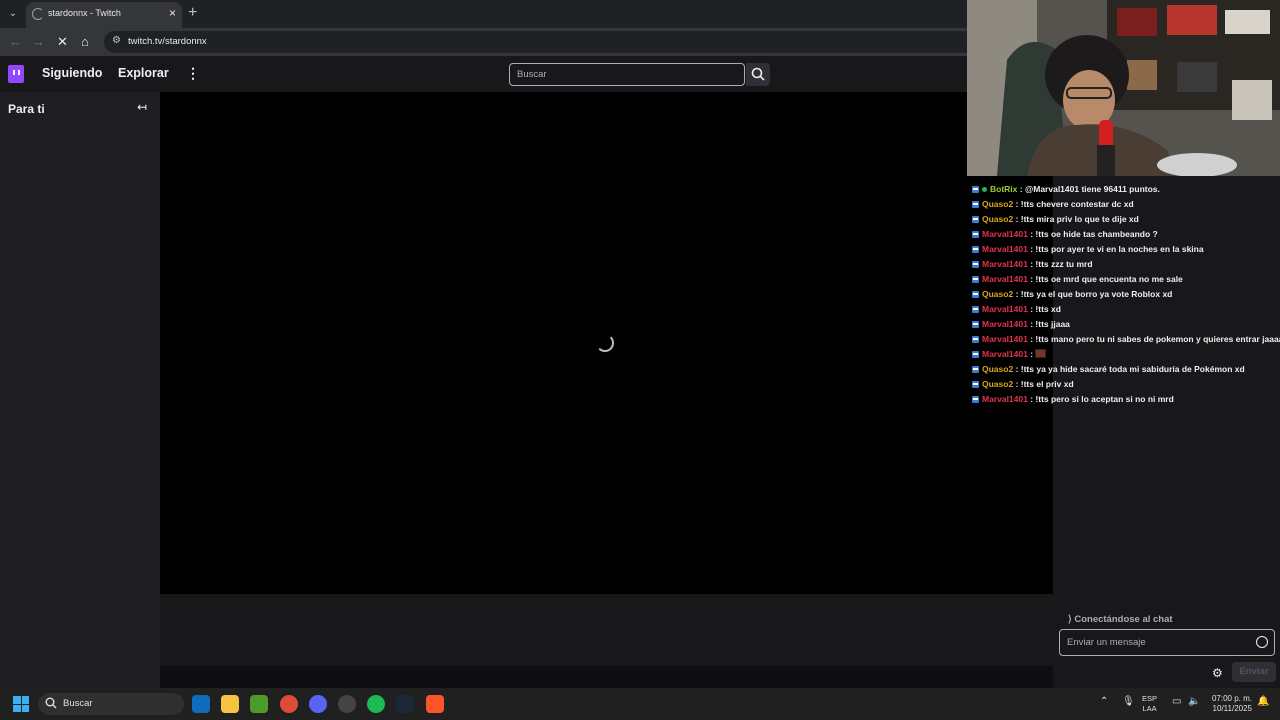  What do you see at coordinates (544, 42) in the screenshot?
I see `address-bar: ⚙ twitch.tv/stardonnx` at bounding box center [544, 42].